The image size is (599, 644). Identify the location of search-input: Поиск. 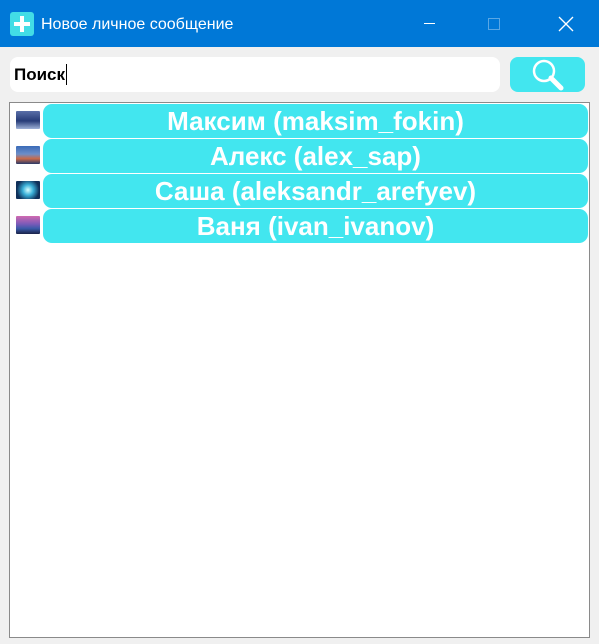
(255, 74).